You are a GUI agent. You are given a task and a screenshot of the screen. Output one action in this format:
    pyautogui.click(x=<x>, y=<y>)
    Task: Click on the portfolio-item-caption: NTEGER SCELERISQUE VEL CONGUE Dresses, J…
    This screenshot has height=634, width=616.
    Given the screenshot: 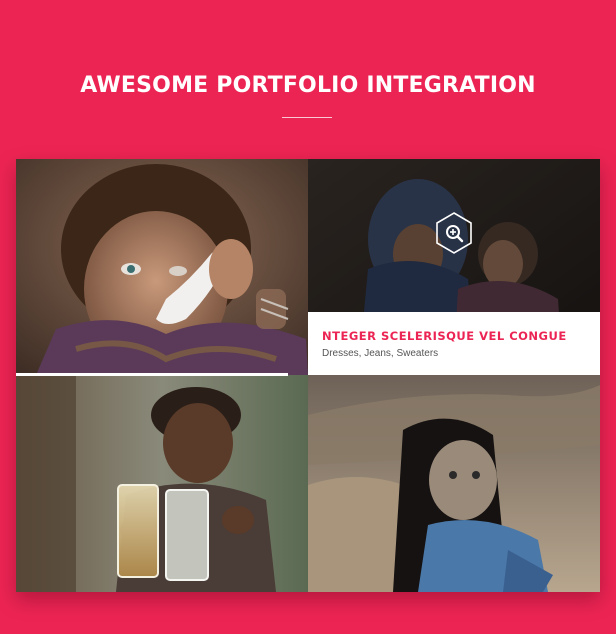 What is the action you would take?
    pyautogui.click(x=454, y=343)
    